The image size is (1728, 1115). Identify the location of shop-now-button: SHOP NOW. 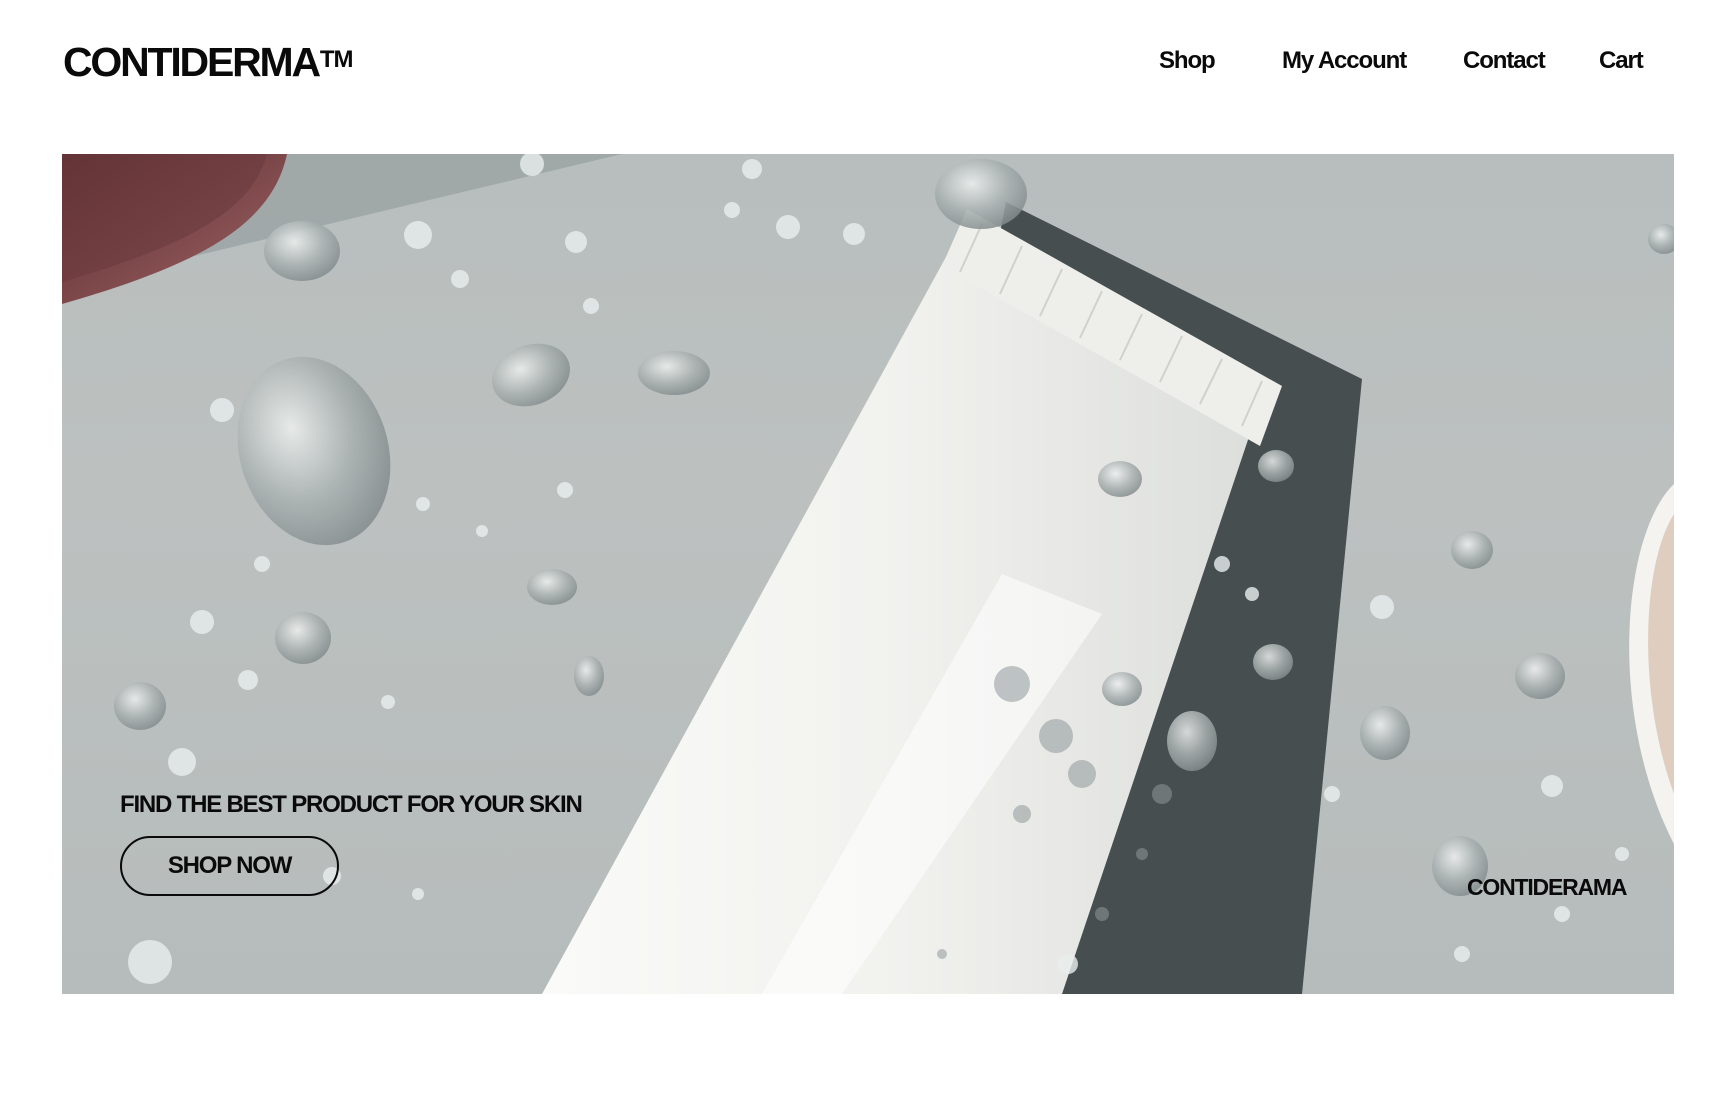
(229, 866).